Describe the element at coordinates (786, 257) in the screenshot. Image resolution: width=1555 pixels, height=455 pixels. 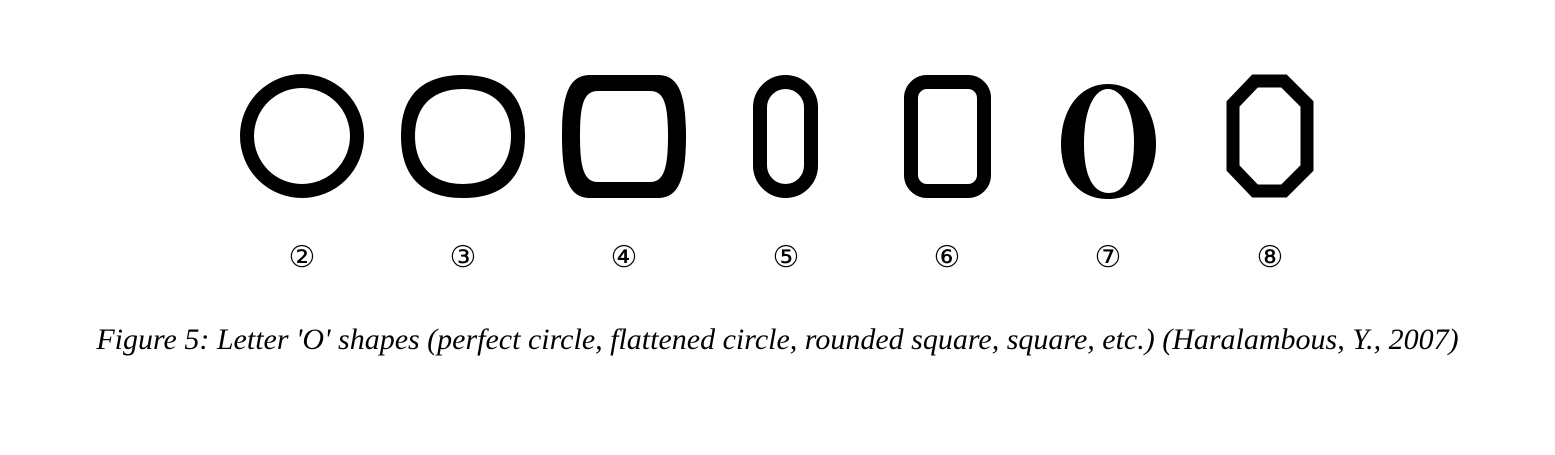
I see `shape-label-5: ⑤` at that location.